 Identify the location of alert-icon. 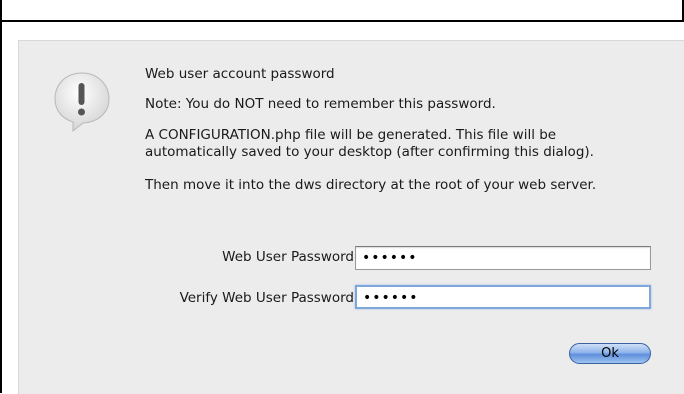
(82, 102).